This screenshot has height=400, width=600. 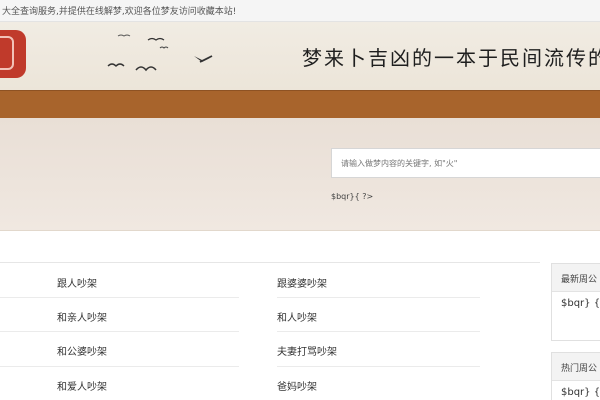 I want to click on site-logo, so click(x=13, y=54).